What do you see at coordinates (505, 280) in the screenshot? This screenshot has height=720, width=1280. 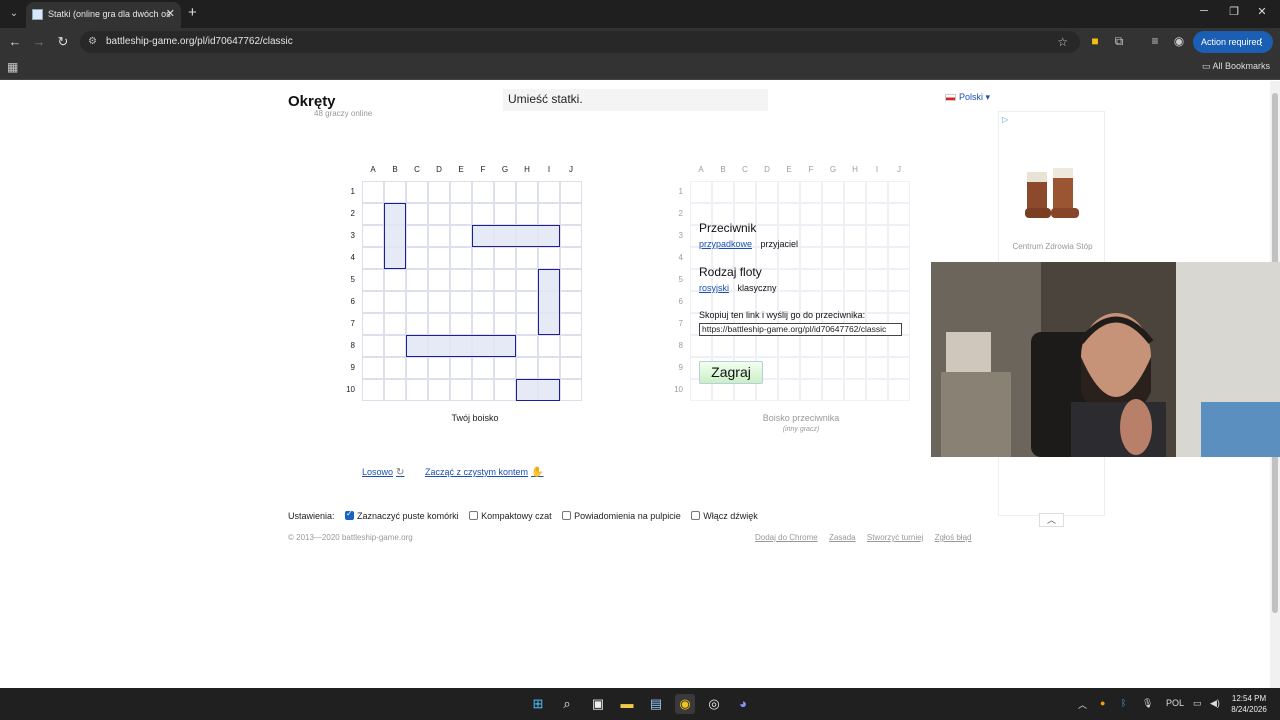 I see `my-board-cell-G5` at bounding box center [505, 280].